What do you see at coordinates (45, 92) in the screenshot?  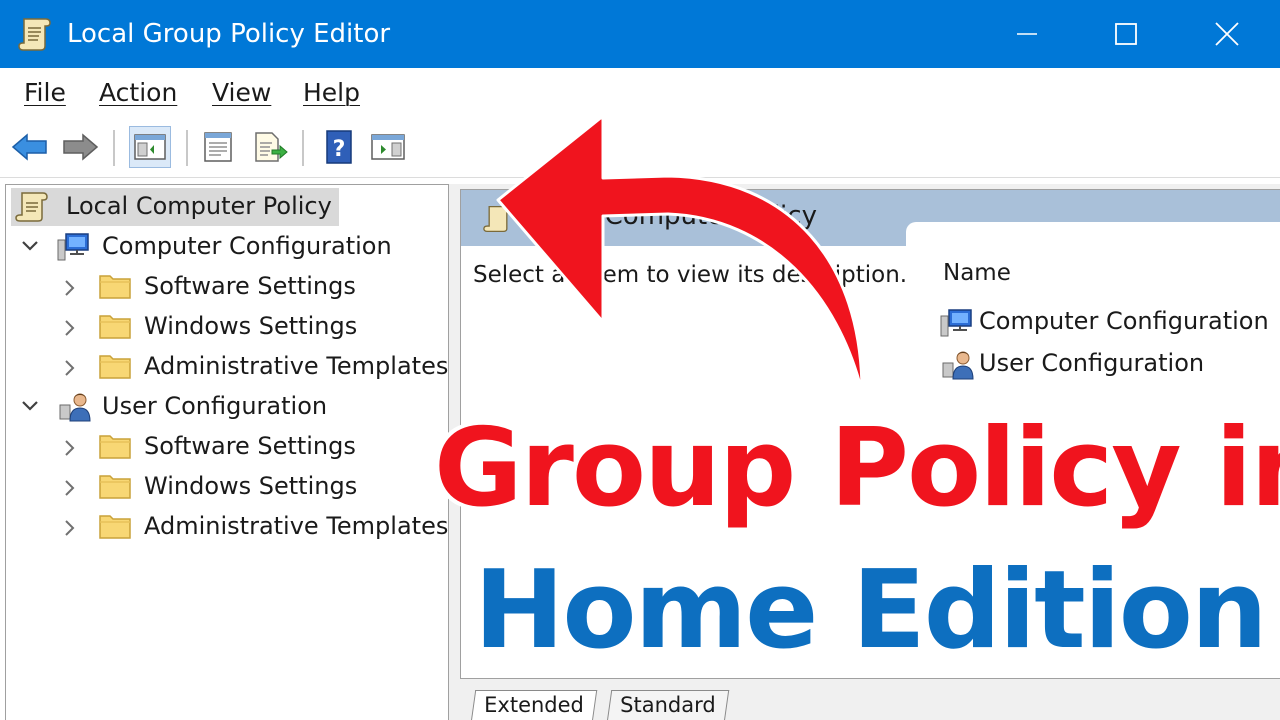 I see `menu-file: File` at bounding box center [45, 92].